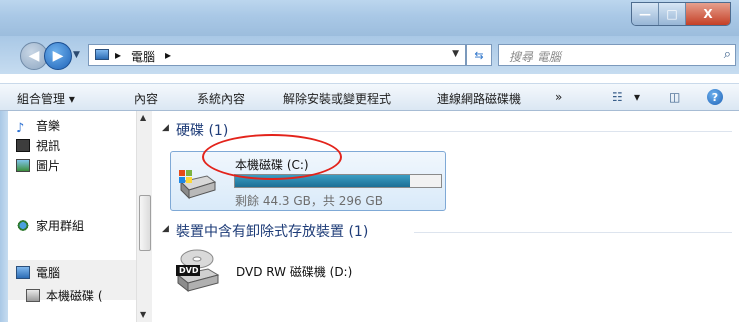  I want to click on highlight-circle-annotation, so click(272, 157).